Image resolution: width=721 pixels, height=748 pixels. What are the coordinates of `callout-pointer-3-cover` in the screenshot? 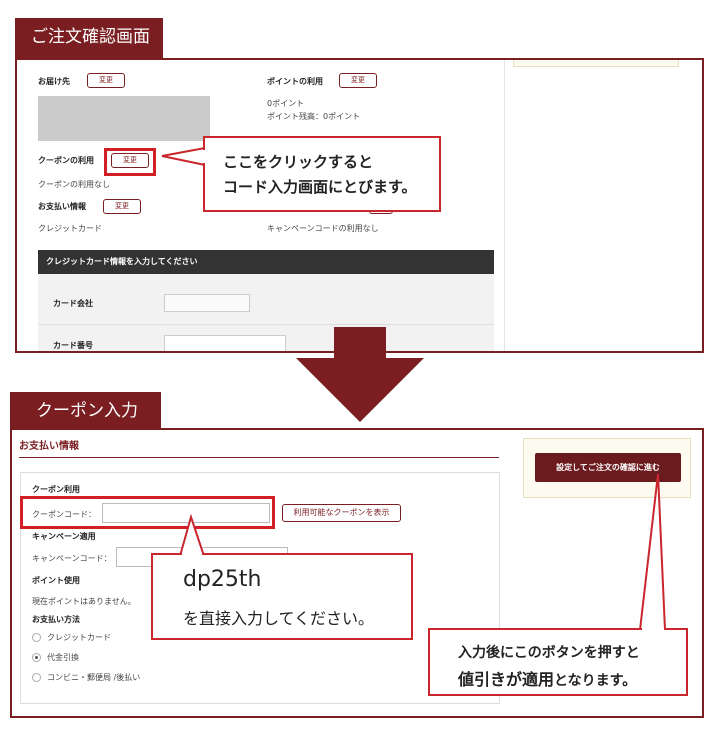 It's located at (653, 630).